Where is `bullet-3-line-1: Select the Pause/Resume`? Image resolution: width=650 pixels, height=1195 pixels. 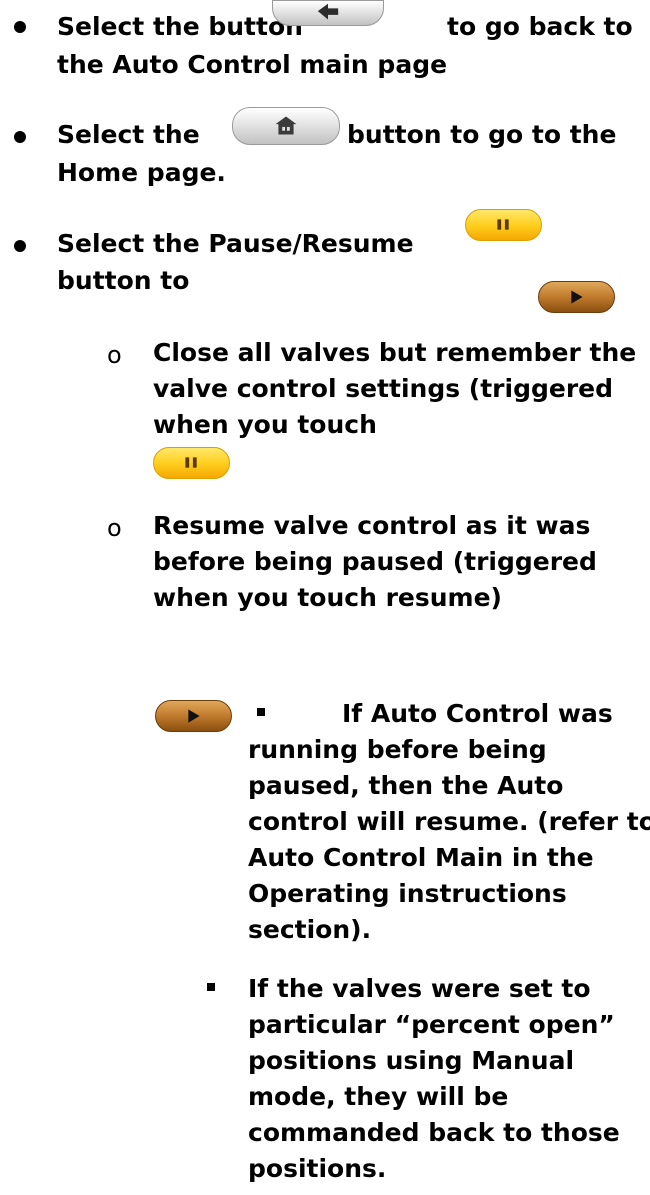 bullet-3-line-1: Select the Pause/Resume is located at coordinates (235, 243).